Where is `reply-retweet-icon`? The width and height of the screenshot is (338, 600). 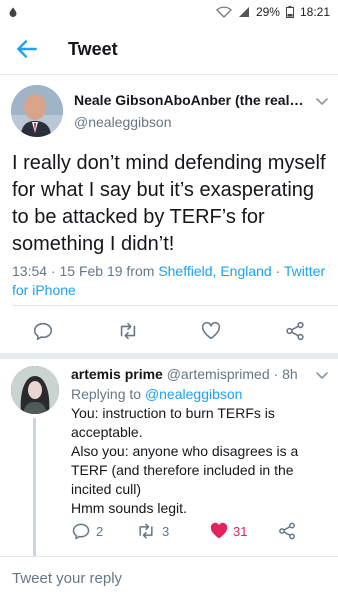
reply-retweet-icon is located at coordinates (146, 531).